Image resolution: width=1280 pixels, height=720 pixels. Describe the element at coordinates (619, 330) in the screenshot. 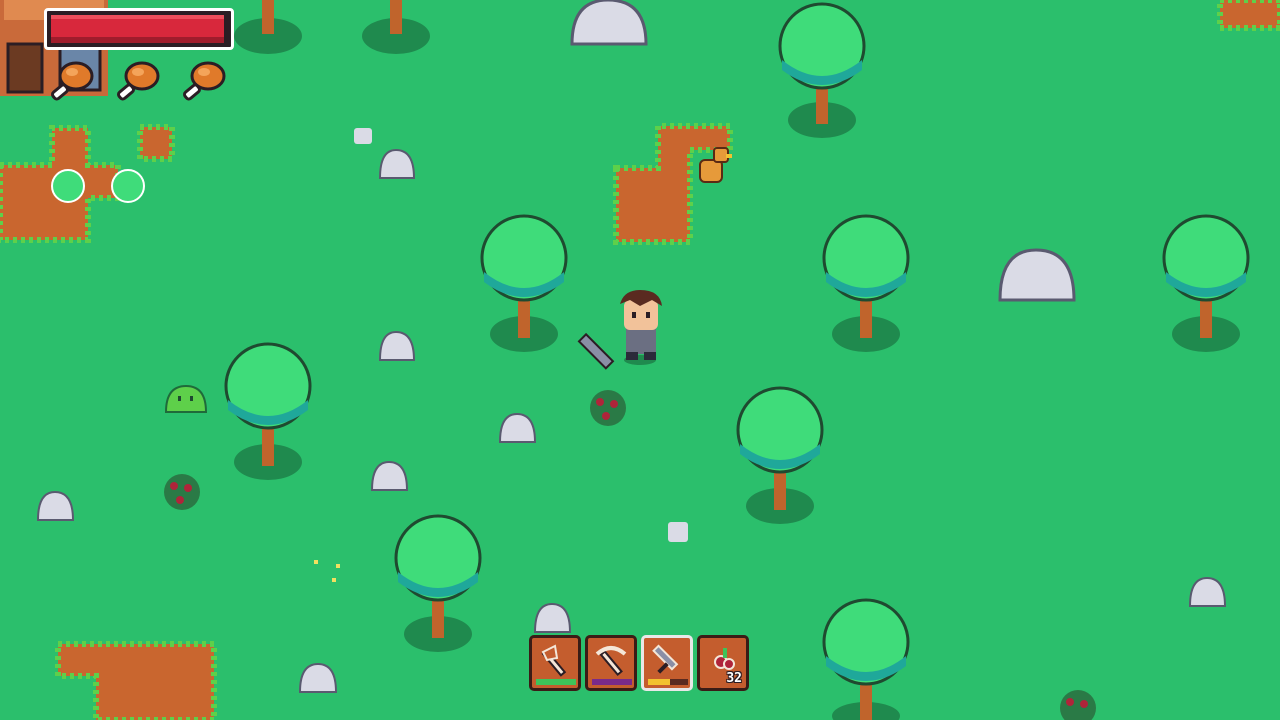

I see `player-character` at that location.